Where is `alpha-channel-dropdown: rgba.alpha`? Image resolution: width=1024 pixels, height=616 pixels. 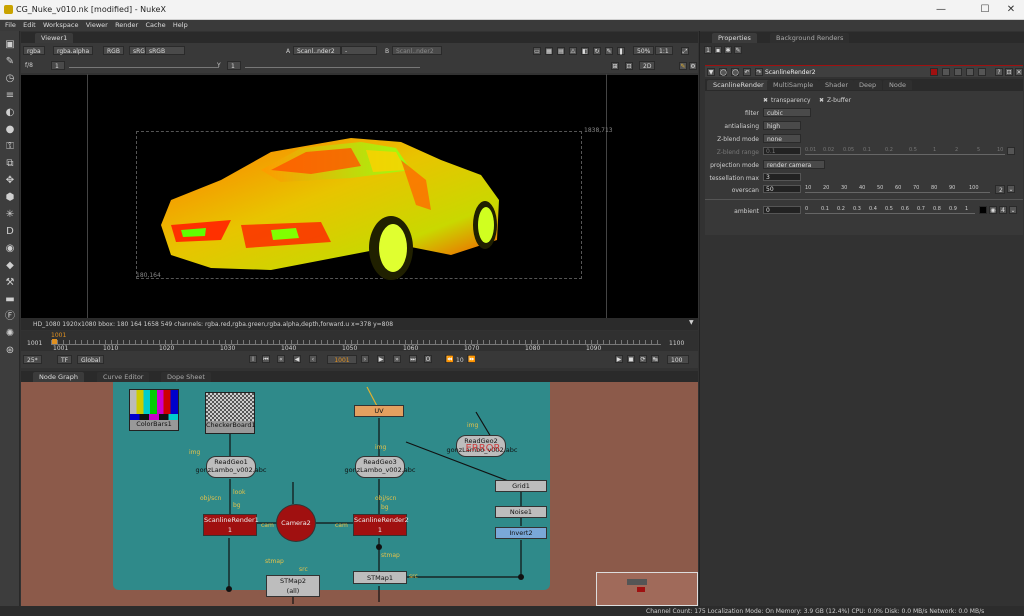 alpha-channel-dropdown: rgba.alpha is located at coordinates (73, 50).